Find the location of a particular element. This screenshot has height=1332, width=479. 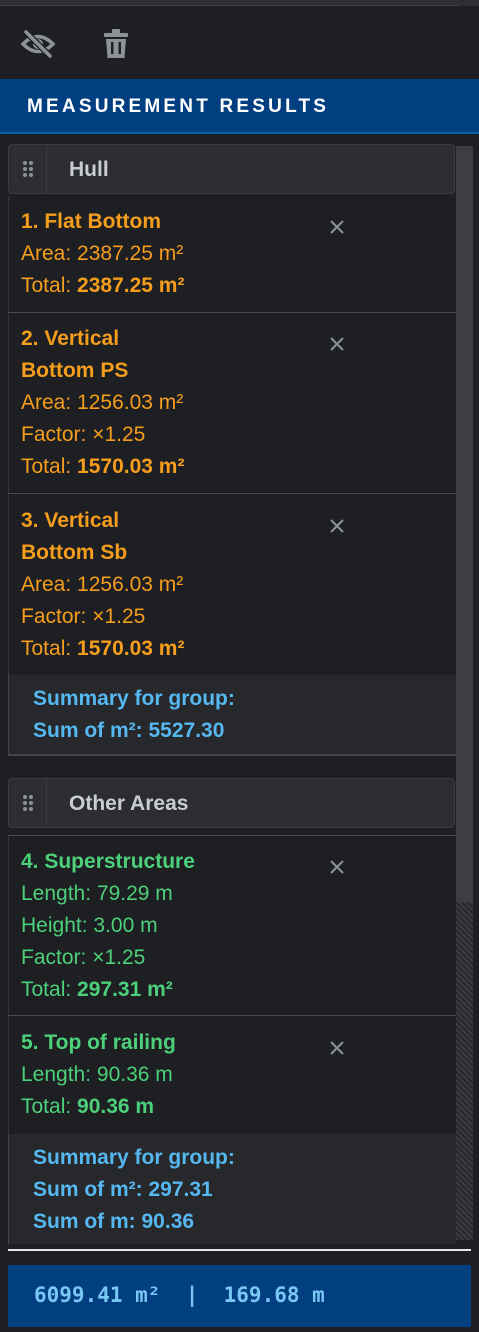

total-value: 297.31 m² is located at coordinates (125, 989).